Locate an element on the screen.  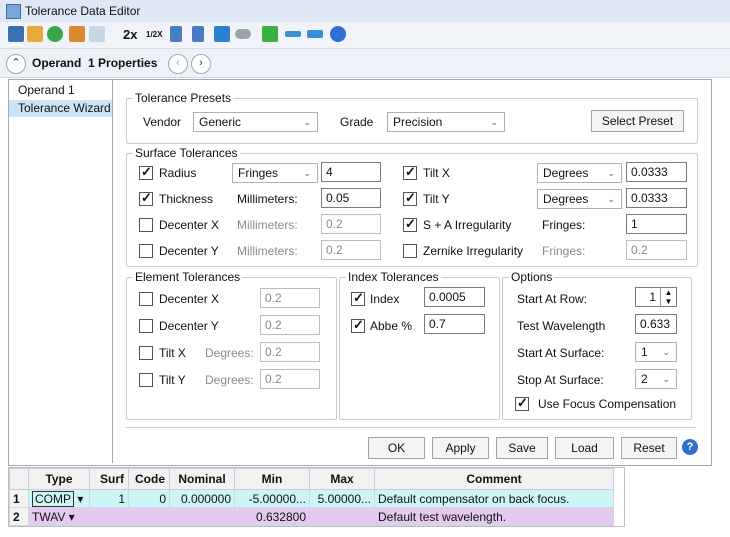
sort-alpha-icon is located at coordinates (198, 34).